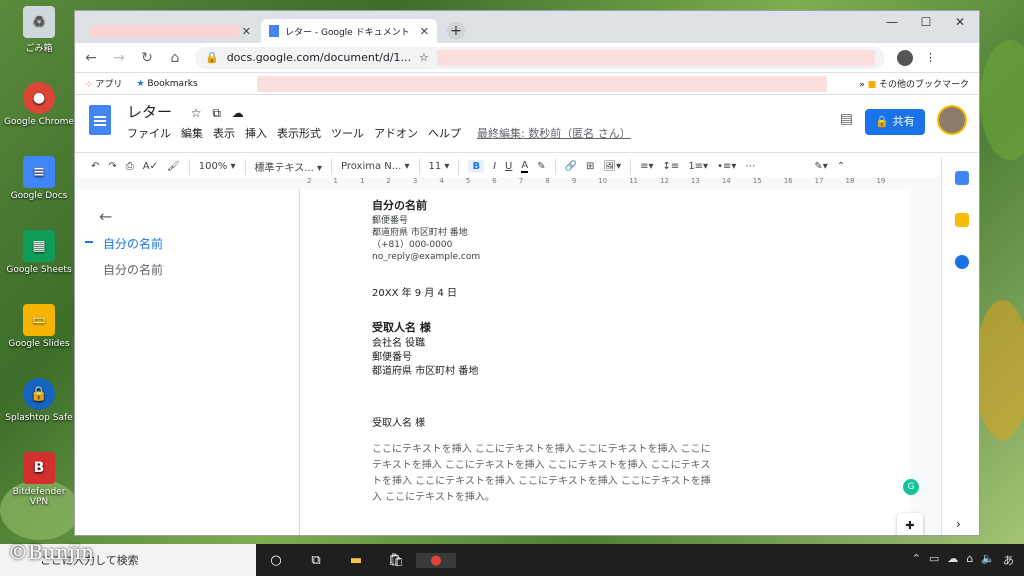 The image size is (1024, 576). I want to click on comment-icon: ▤, so click(846, 119).